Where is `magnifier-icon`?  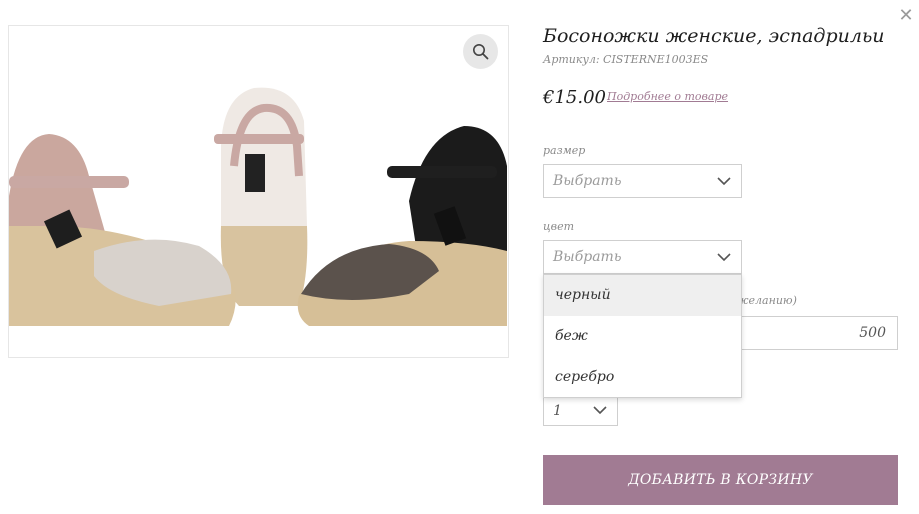 magnifier-icon is located at coordinates (481, 52).